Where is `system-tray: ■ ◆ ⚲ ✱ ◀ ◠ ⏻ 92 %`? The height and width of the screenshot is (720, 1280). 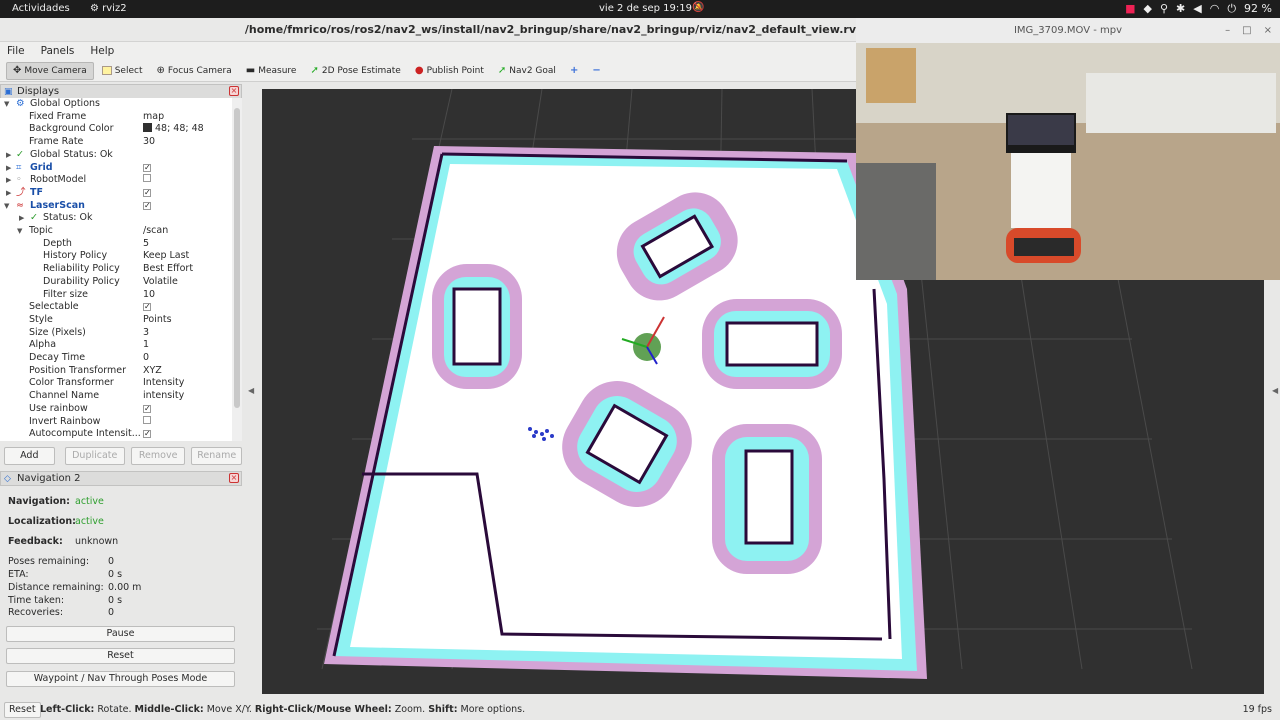
system-tray: ■ ◆ ⚲ ✱ ◀ ◠ ⏻ 92 % is located at coordinates (1198, 9).